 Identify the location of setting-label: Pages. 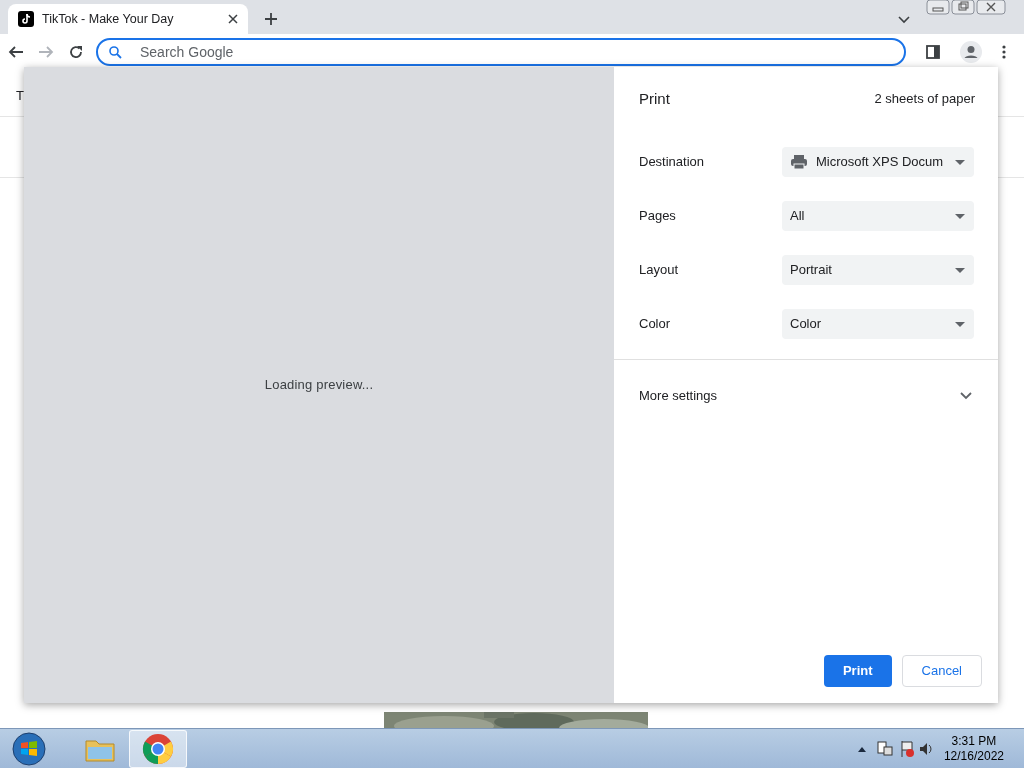
(658, 216).